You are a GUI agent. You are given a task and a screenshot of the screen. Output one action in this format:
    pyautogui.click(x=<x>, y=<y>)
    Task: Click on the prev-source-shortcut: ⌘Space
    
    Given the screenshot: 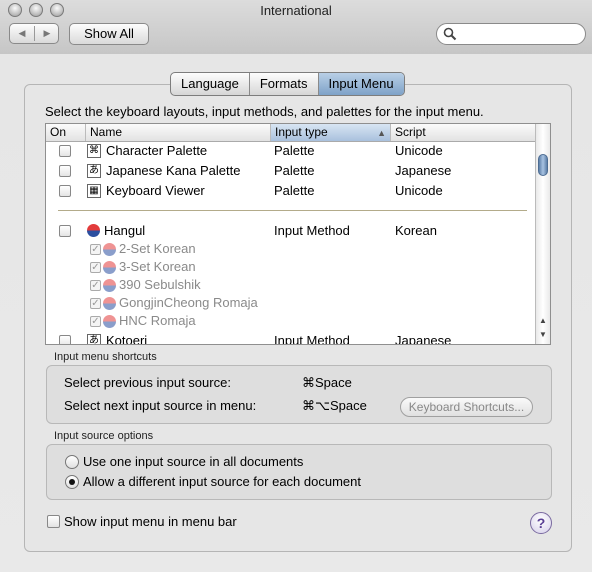 What is the action you would take?
    pyautogui.click(x=327, y=382)
    